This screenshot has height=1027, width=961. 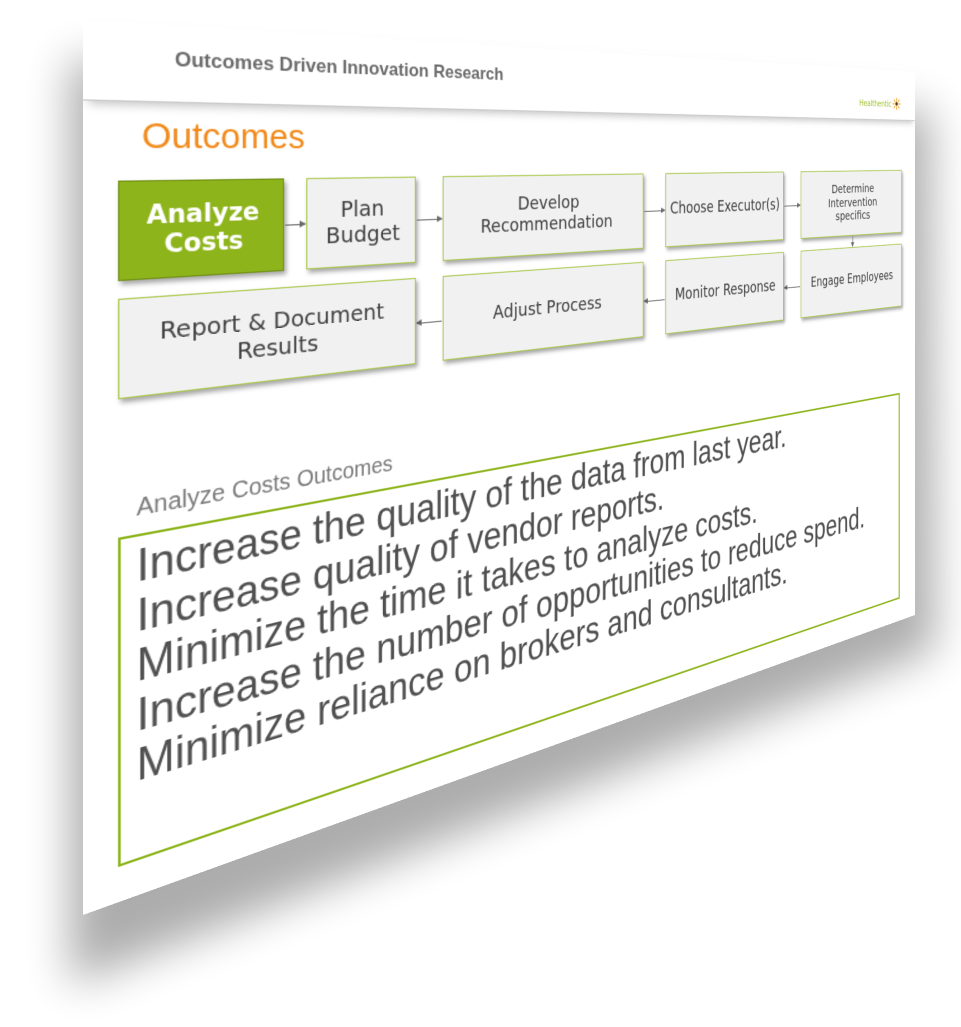 I want to click on step-label: Develop Recommendation, so click(x=546, y=215).